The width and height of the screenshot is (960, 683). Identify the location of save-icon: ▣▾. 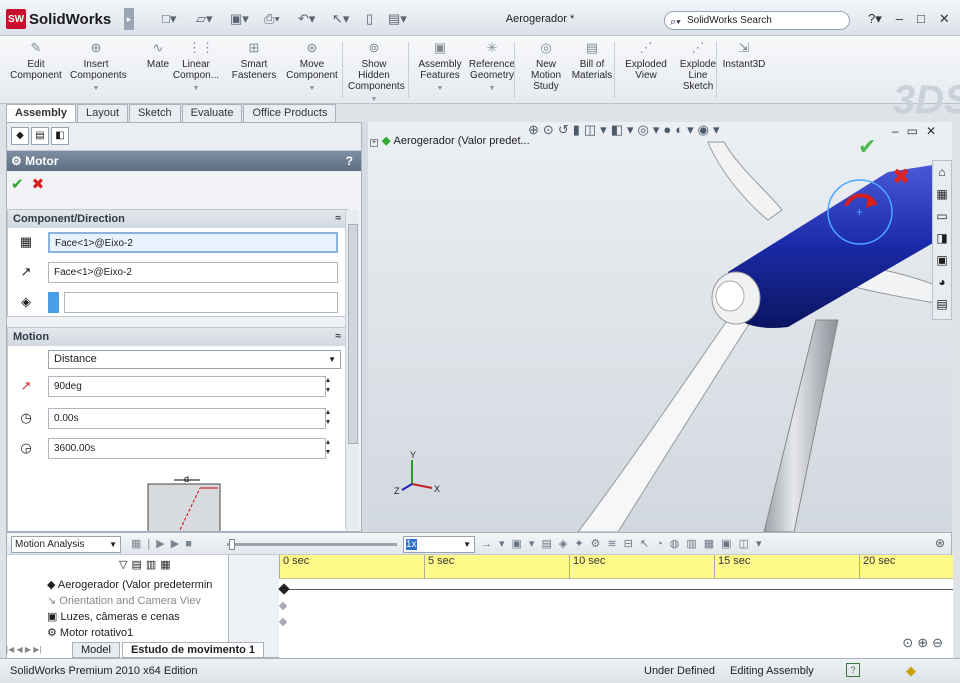
(239, 19).